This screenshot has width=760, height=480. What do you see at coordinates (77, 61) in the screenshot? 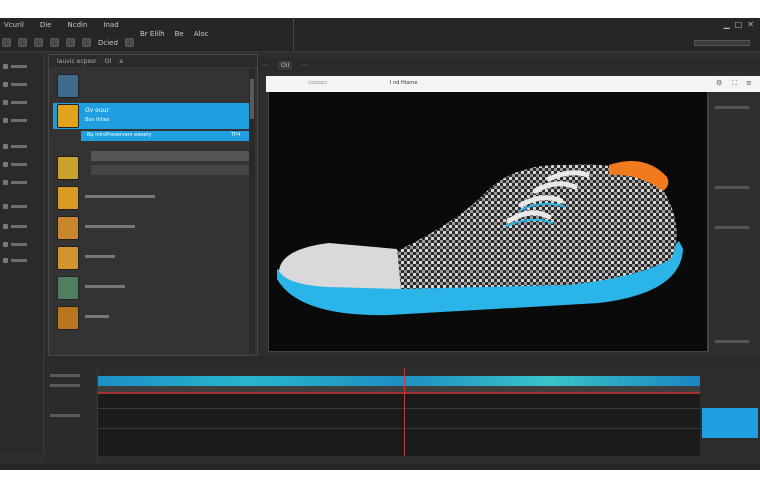
I see `browser-tab: Iauvic ecpesr` at bounding box center [77, 61].